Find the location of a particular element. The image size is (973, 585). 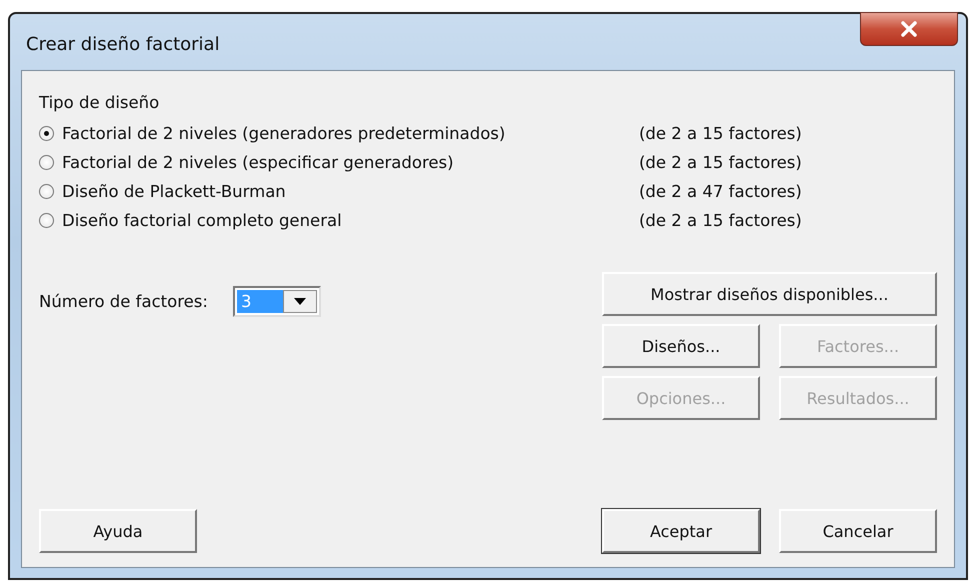

dropdown-button is located at coordinates (299, 301).